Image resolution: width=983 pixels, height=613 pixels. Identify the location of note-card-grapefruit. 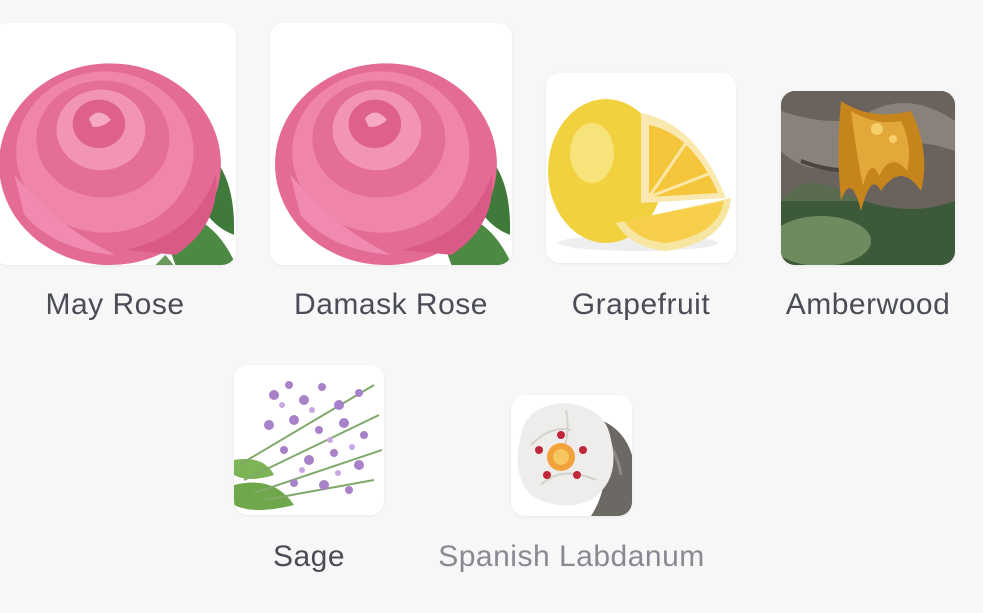
(641, 168).